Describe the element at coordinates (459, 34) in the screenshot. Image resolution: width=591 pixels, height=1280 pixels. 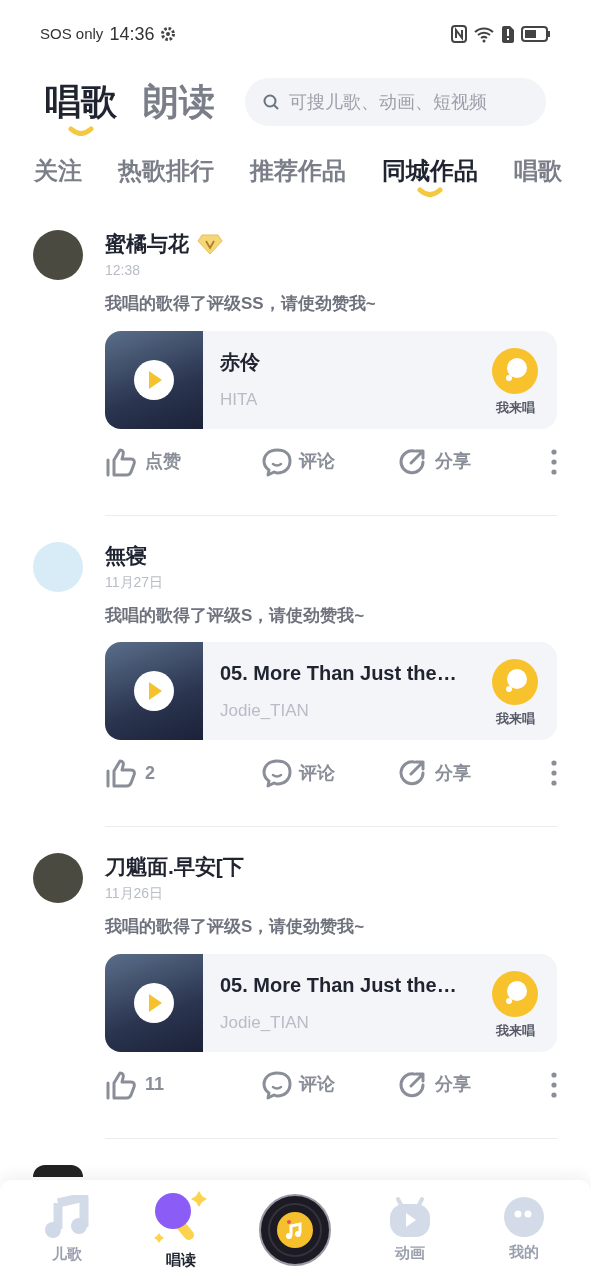
I see `nfc-icon` at that location.